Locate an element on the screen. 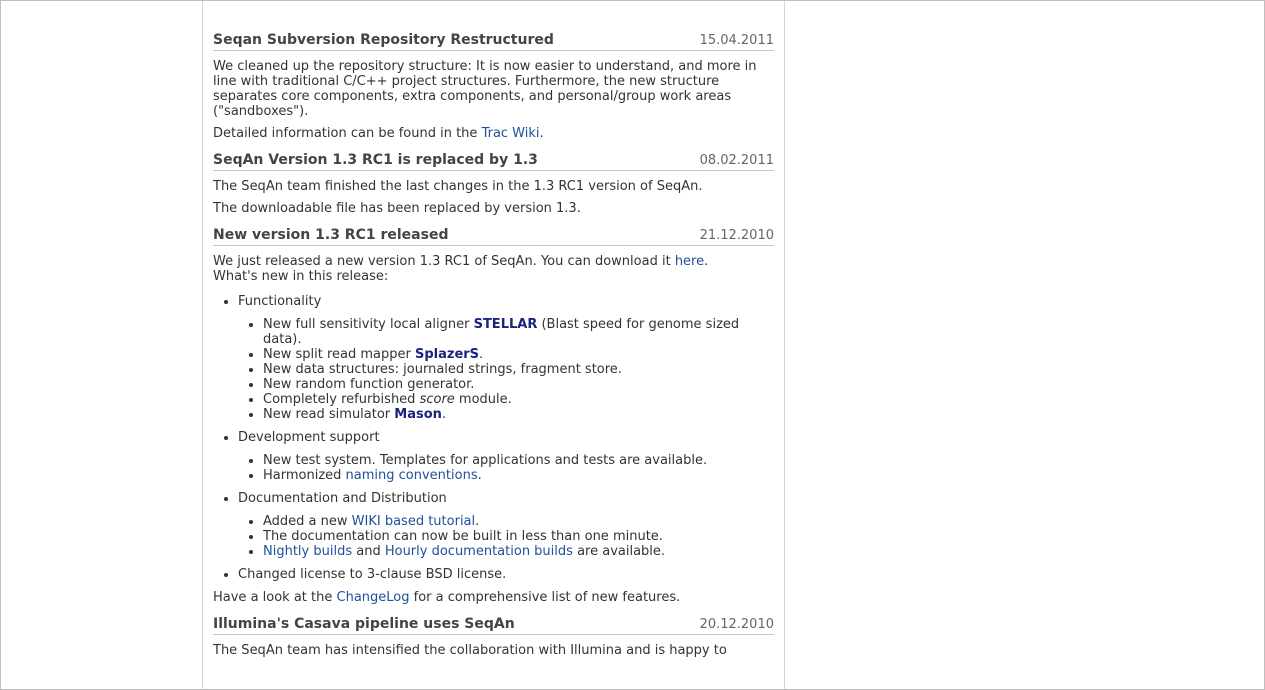  text: score is located at coordinates (437, 399).